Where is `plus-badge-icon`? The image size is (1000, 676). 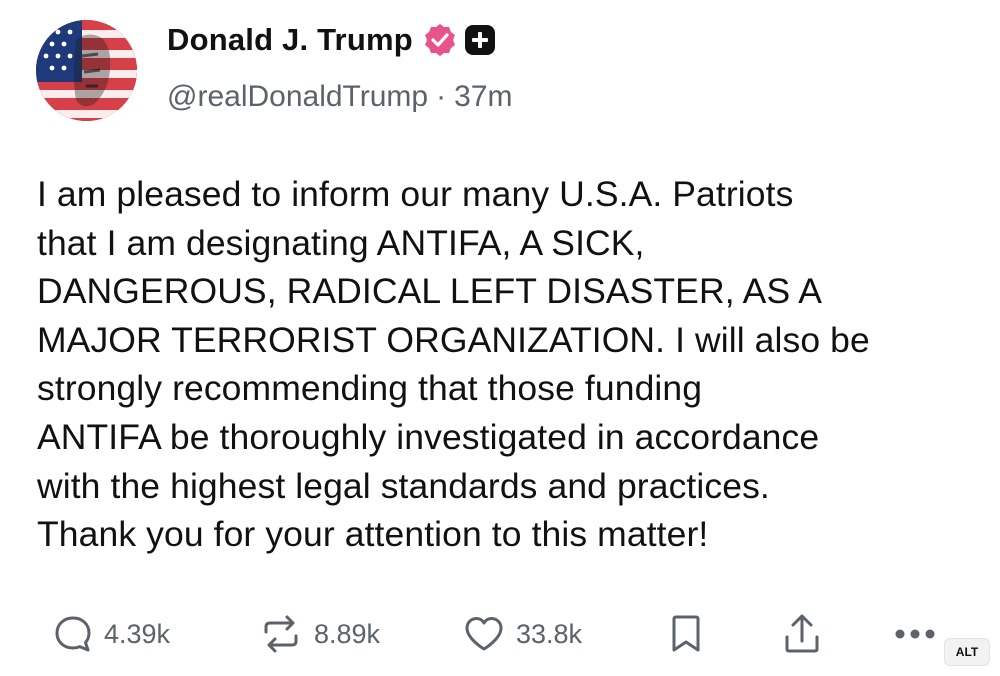 plus-badge-icon is located at coordinates (479, 40).